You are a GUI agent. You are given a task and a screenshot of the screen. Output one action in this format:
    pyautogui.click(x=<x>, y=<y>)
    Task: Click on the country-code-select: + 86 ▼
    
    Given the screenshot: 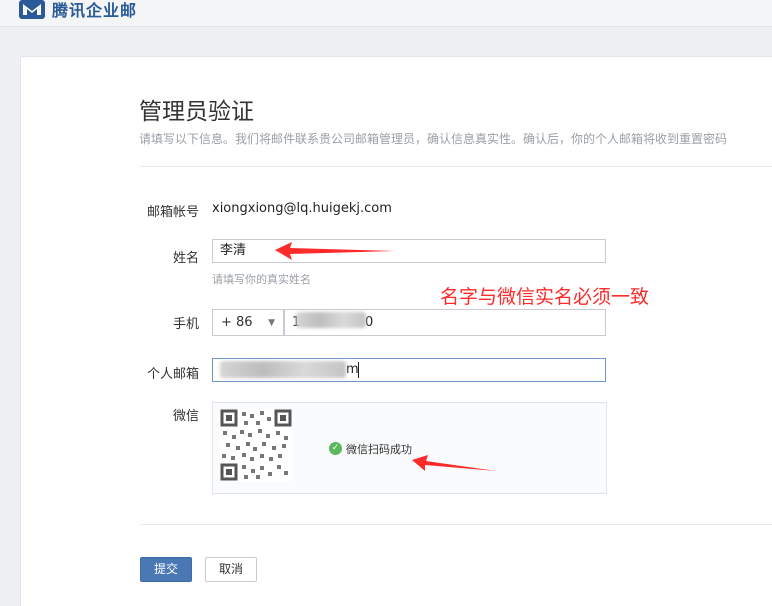 What is the action you would take?
    pyautogui.click(x=248, y=322)
    